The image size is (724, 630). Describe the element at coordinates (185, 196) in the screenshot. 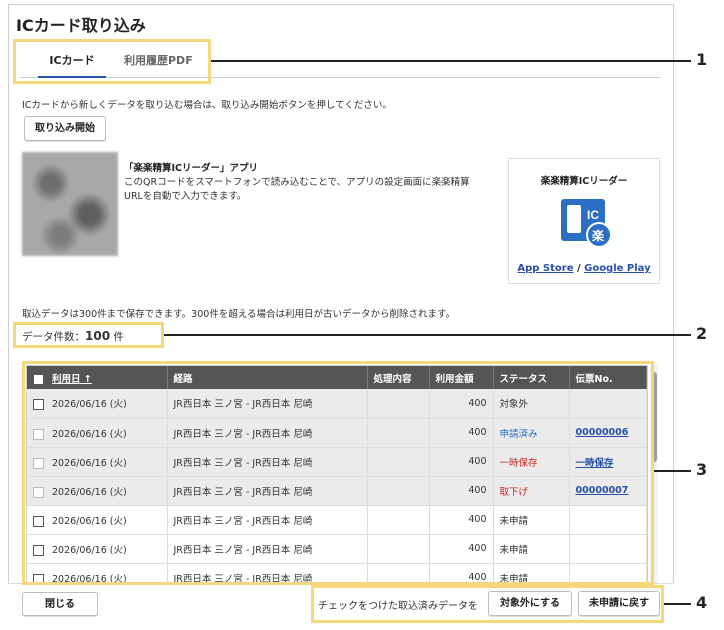

I see `app-desc-line2: URLを自動で入力できます。` at that location.